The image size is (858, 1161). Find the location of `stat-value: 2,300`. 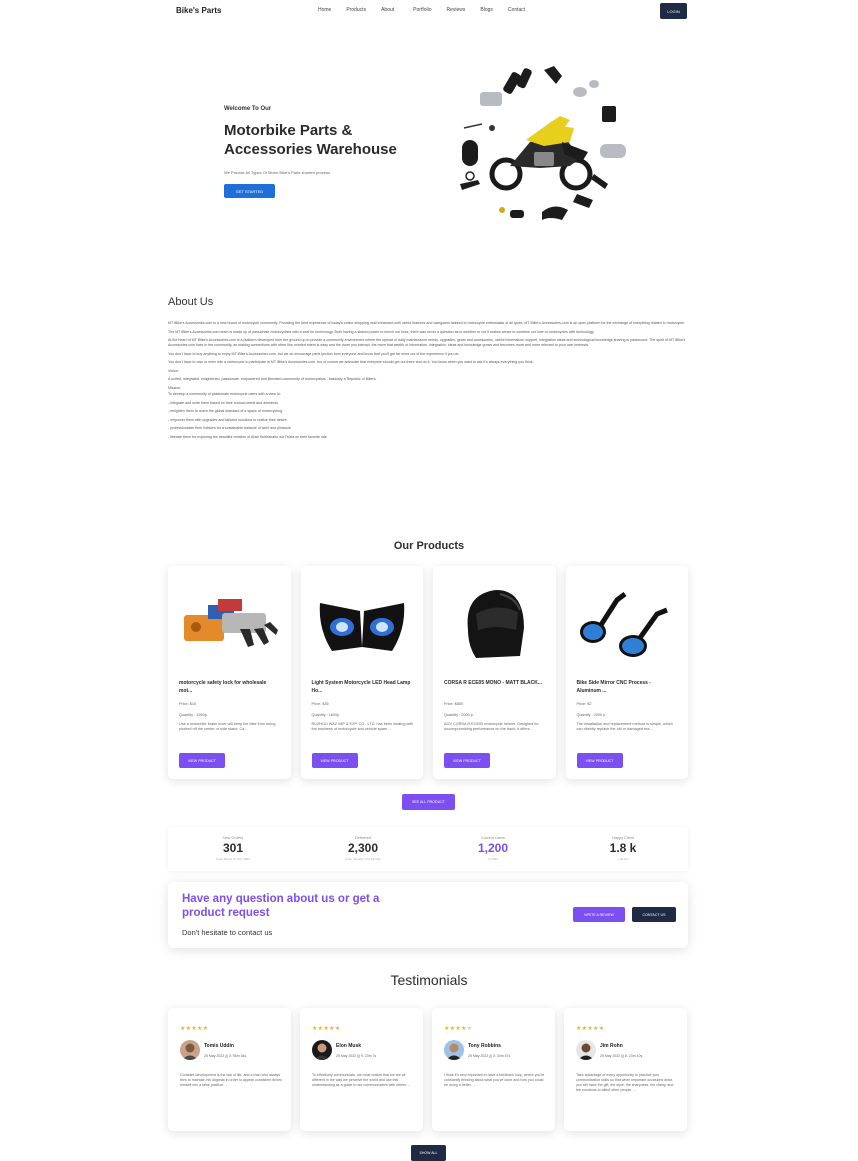

stat-value: 2,300 is located at coordinates (363, 848).